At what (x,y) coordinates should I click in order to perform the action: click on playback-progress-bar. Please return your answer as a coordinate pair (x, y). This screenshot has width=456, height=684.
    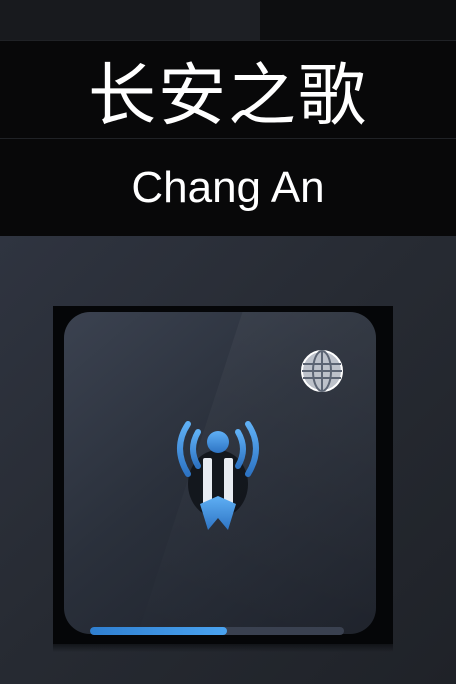
    Looking at the image, I should click on (217, 631).